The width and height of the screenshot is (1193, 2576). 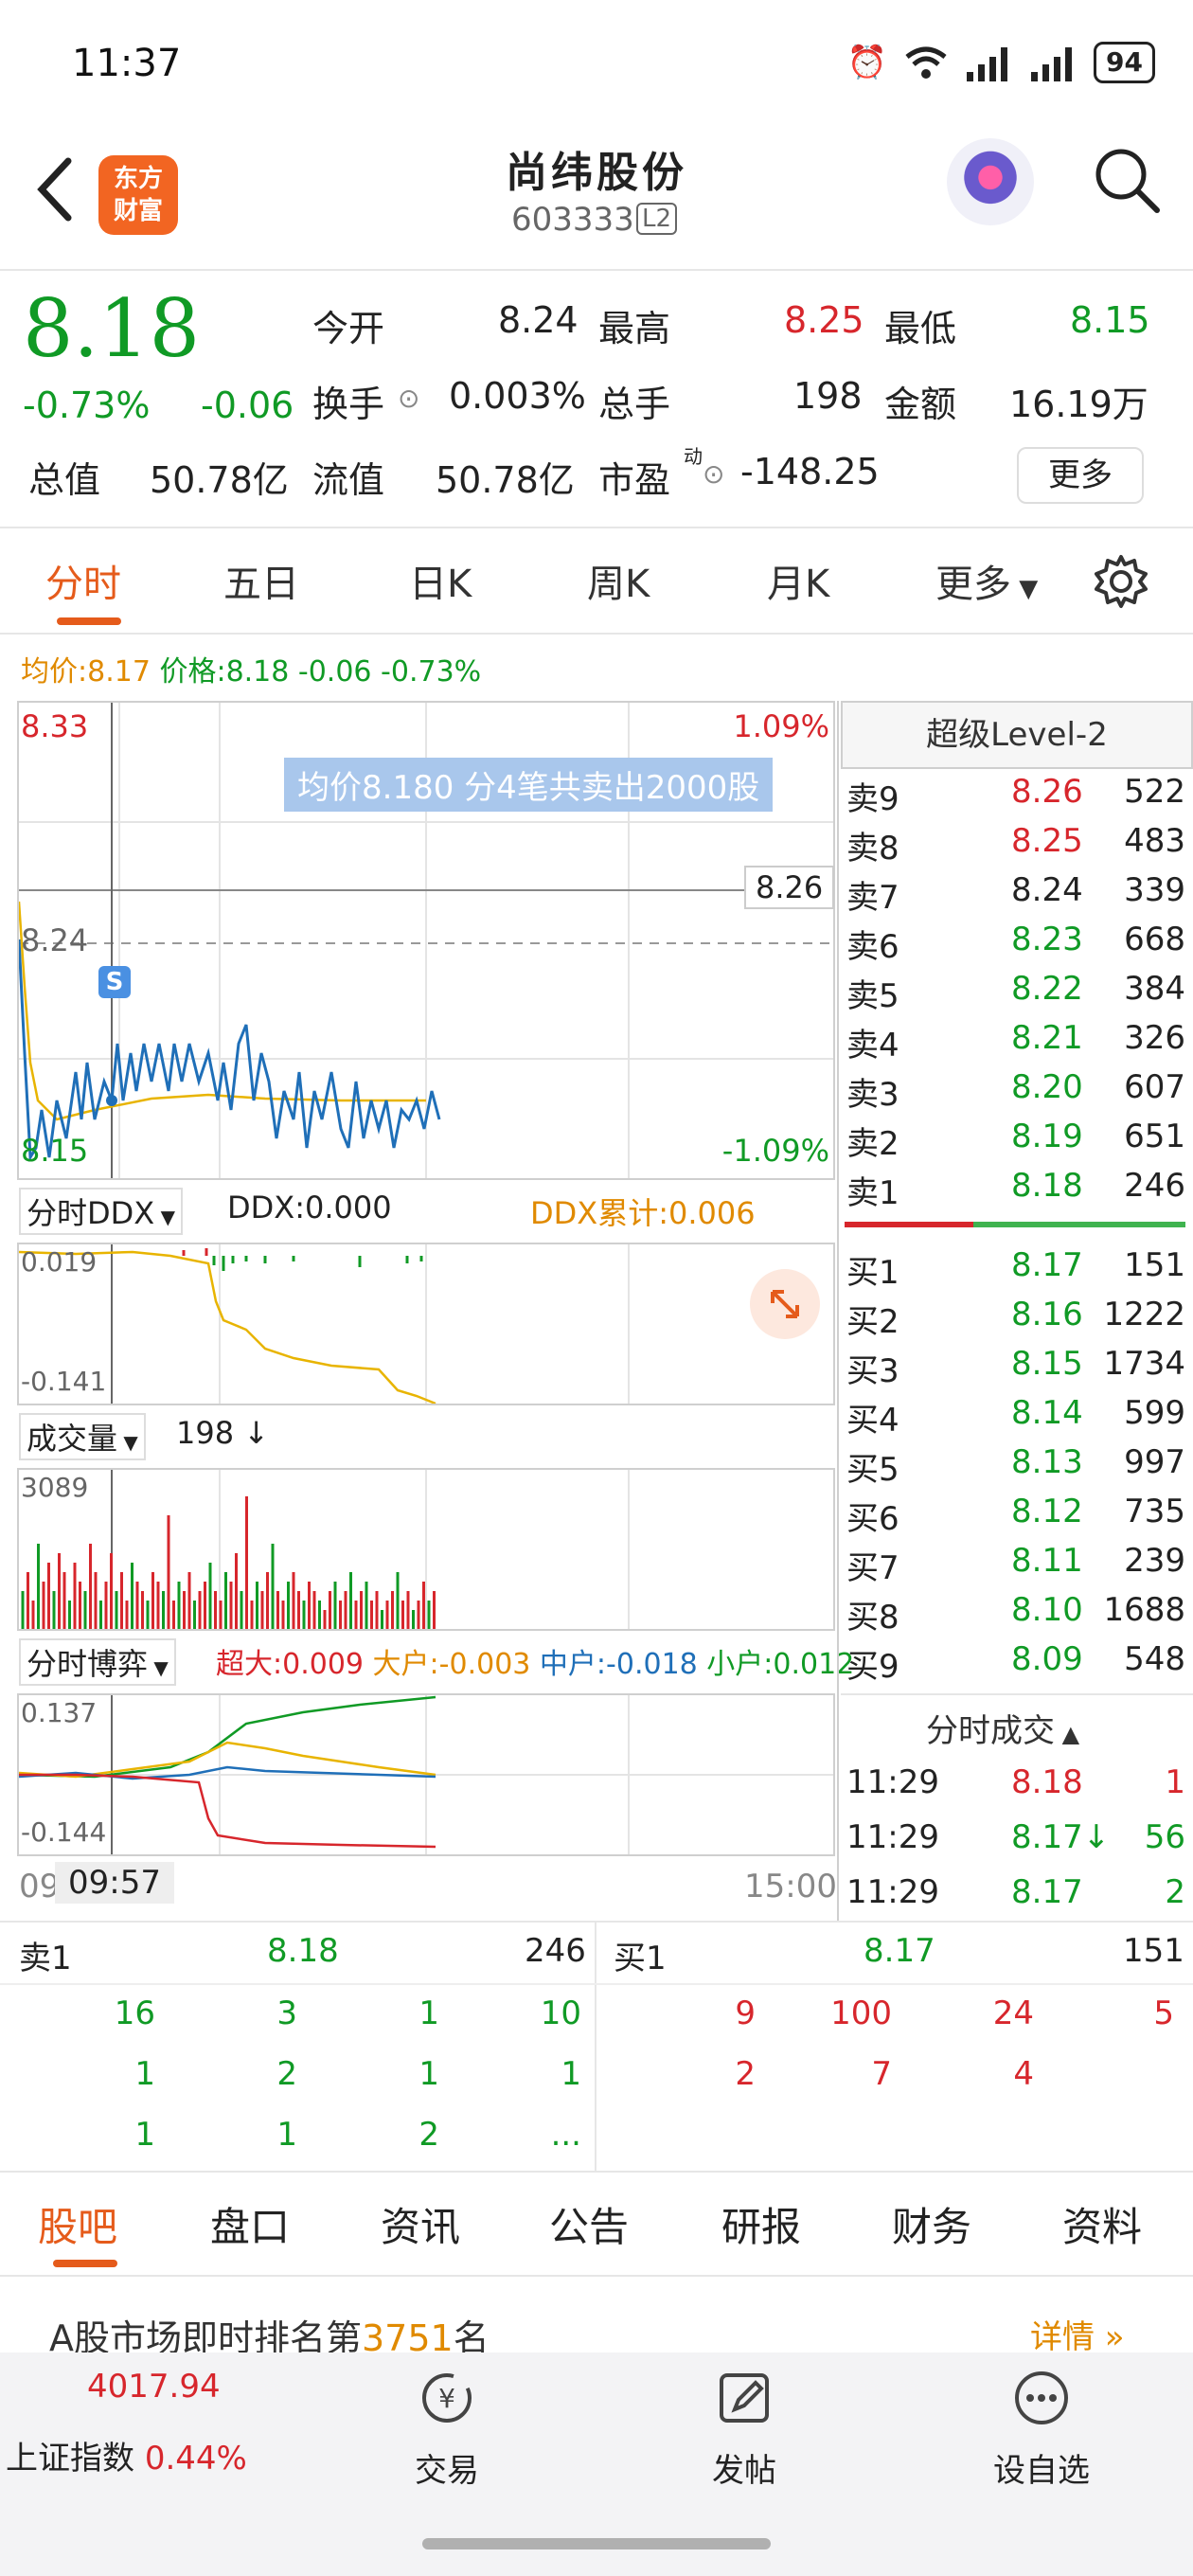 I want to click on tab-finance: 财务, so click(x=931, y=2224).